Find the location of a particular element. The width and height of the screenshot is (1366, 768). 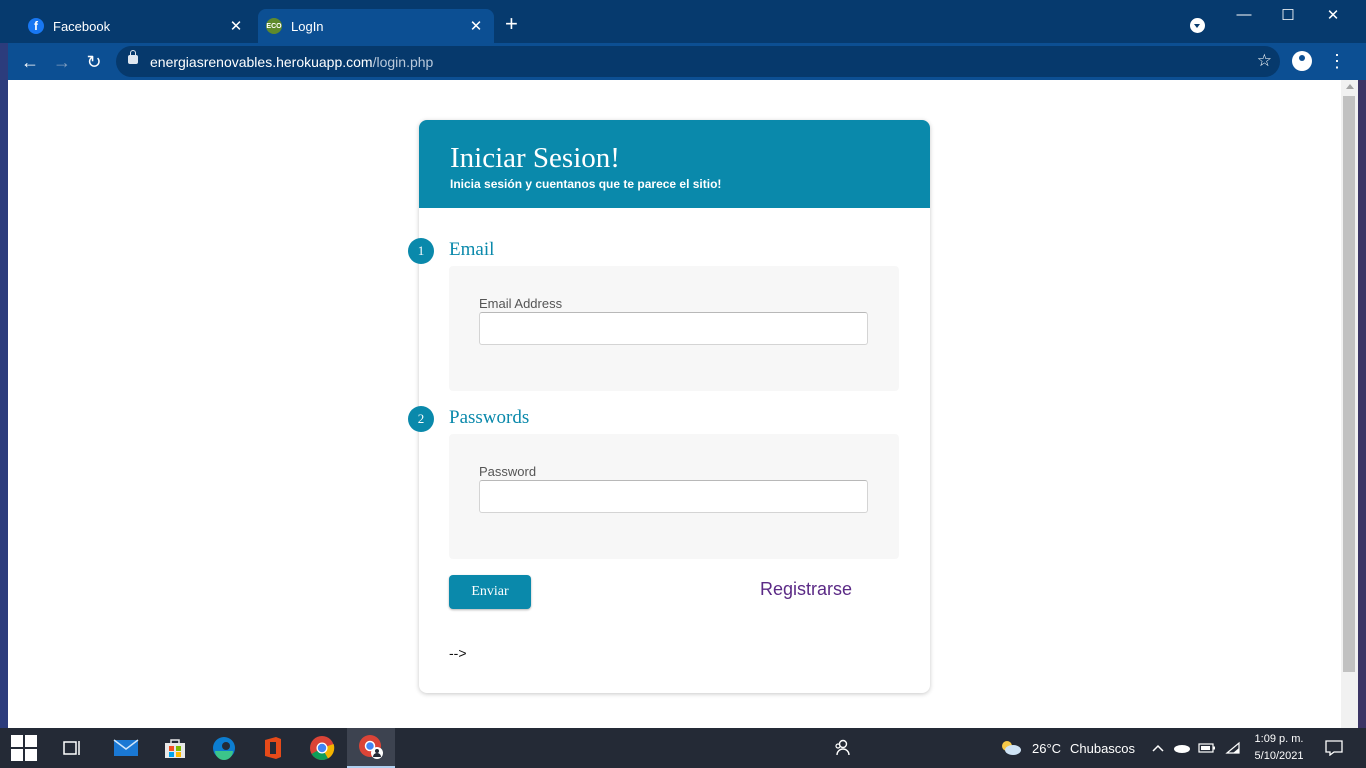

url-domain: energiasrenovables.herokuapp.com is located at coordinates (261, 62).